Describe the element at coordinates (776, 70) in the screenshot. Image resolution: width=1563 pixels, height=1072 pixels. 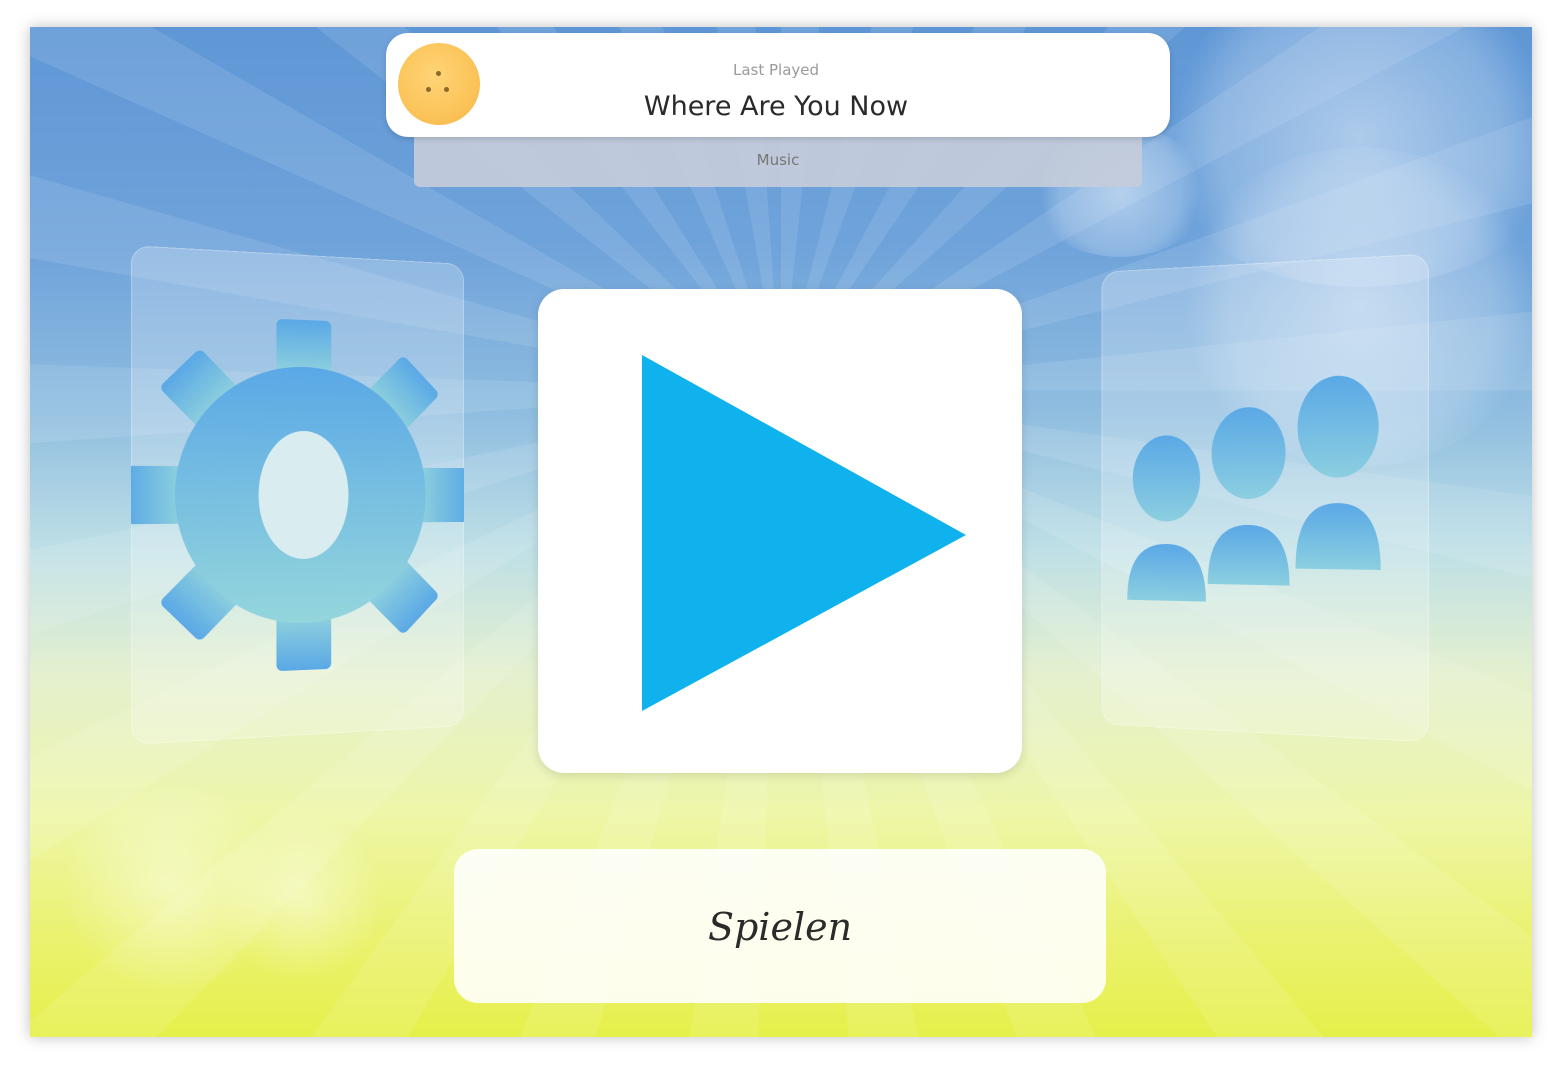
I see `now-playing-subtitle: Last Played` at that location.